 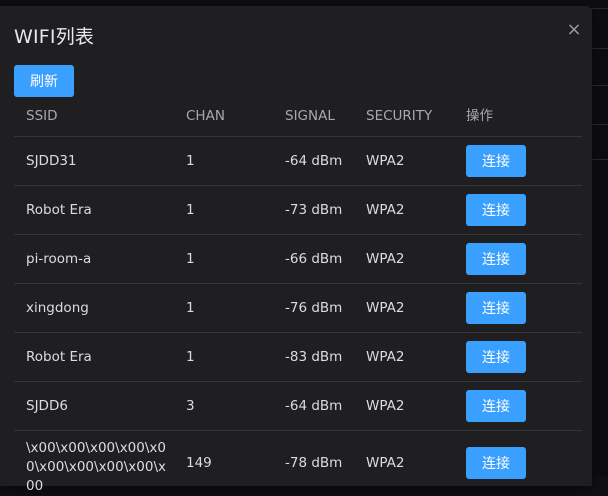 What do you see at coordinates (314, 463) in the screenshot?
I see `signal-cell: -78 dBm` at bounding box center [314, 463].